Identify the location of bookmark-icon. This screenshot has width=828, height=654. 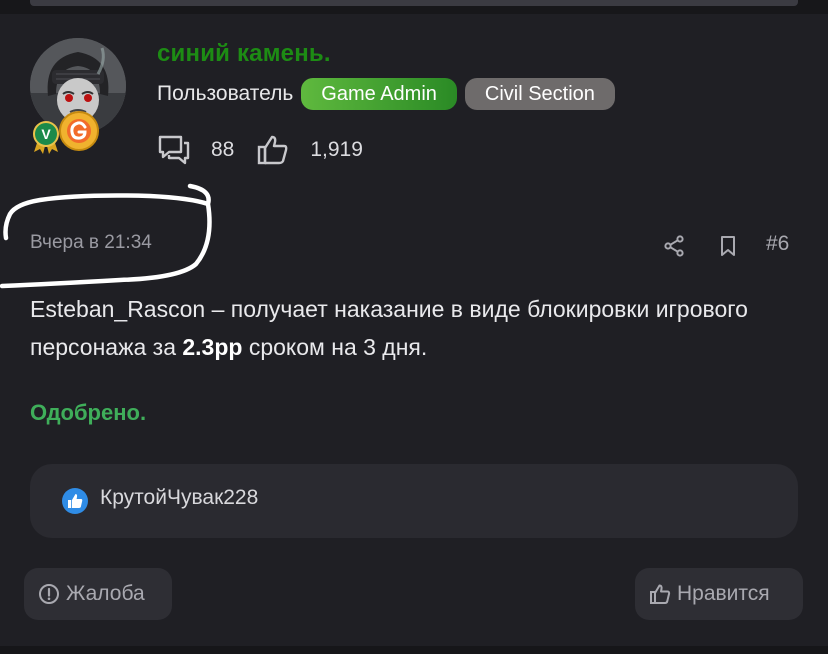
(728, 246).